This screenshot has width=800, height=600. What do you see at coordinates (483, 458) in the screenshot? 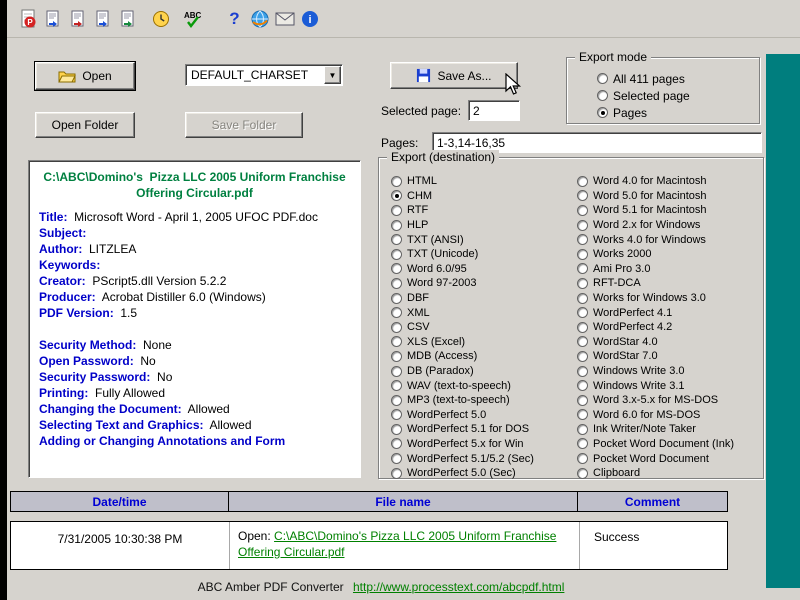
I see `radio-option-wordperfect-5-1-5-2-sec: WordPerfect 5.1/5.2 (Sec)` at bounding box center [483, 458].